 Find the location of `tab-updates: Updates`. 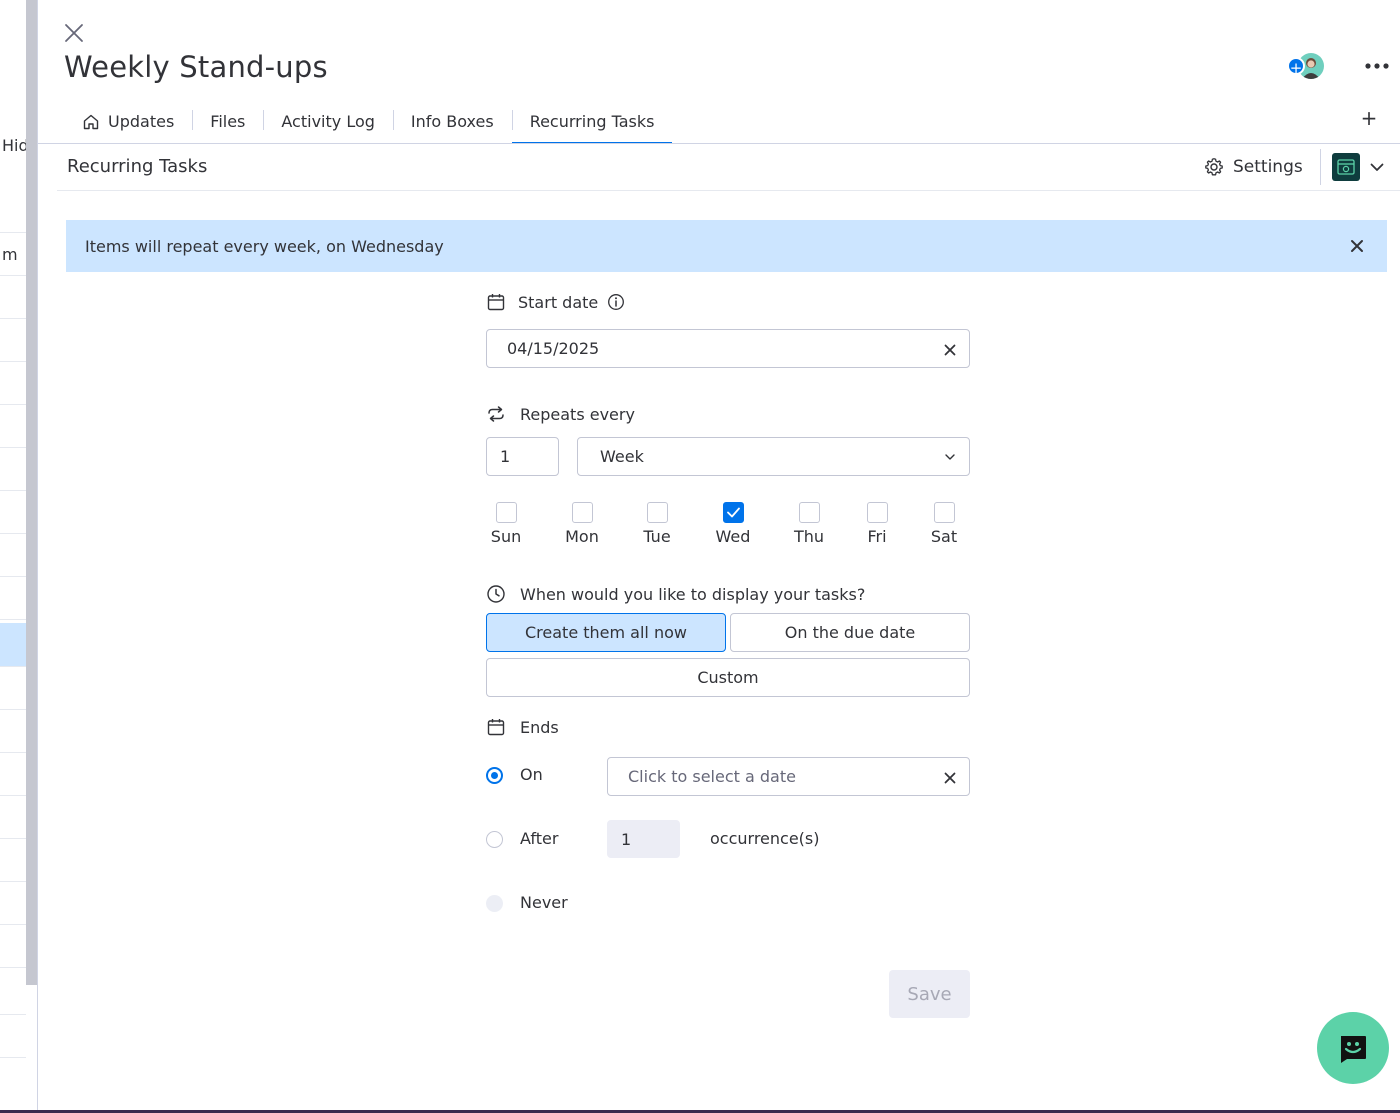

tab-updates: Updates is located at coordinates (128, 121).